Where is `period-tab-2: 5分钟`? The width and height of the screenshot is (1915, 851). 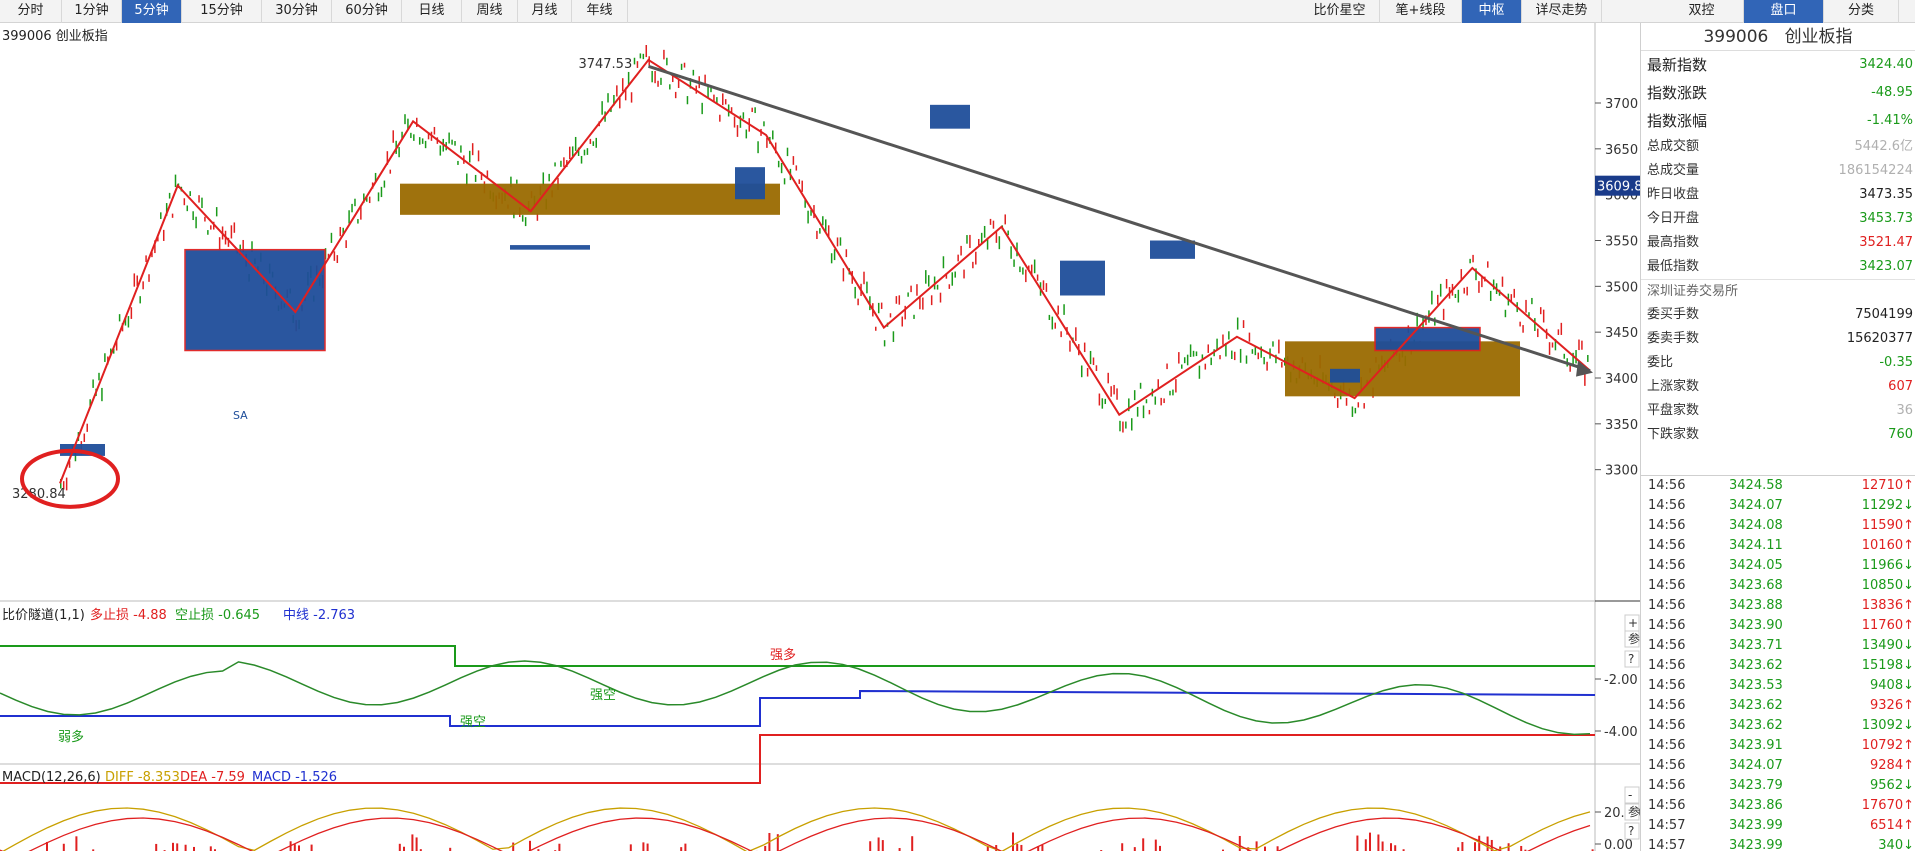
period-tab-2: 5分钟 is located at coordinates (152, 11).